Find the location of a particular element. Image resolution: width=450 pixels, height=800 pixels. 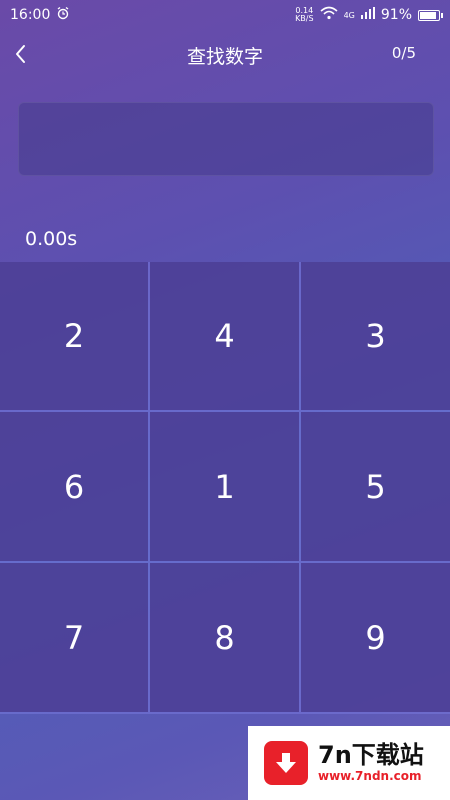

key-cell: 6 is located at coordinates (74, 486).